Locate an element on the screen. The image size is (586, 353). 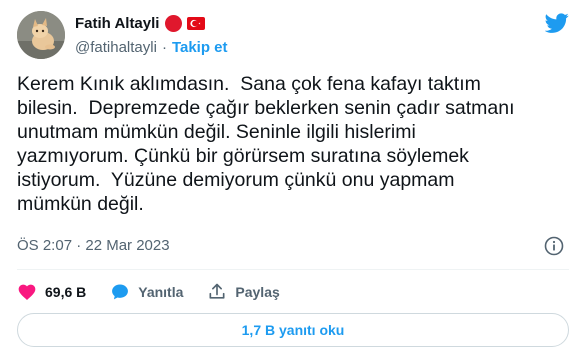
read-replies-button: 1,7 B yanıtı oku is located at coordinates (293, 330).